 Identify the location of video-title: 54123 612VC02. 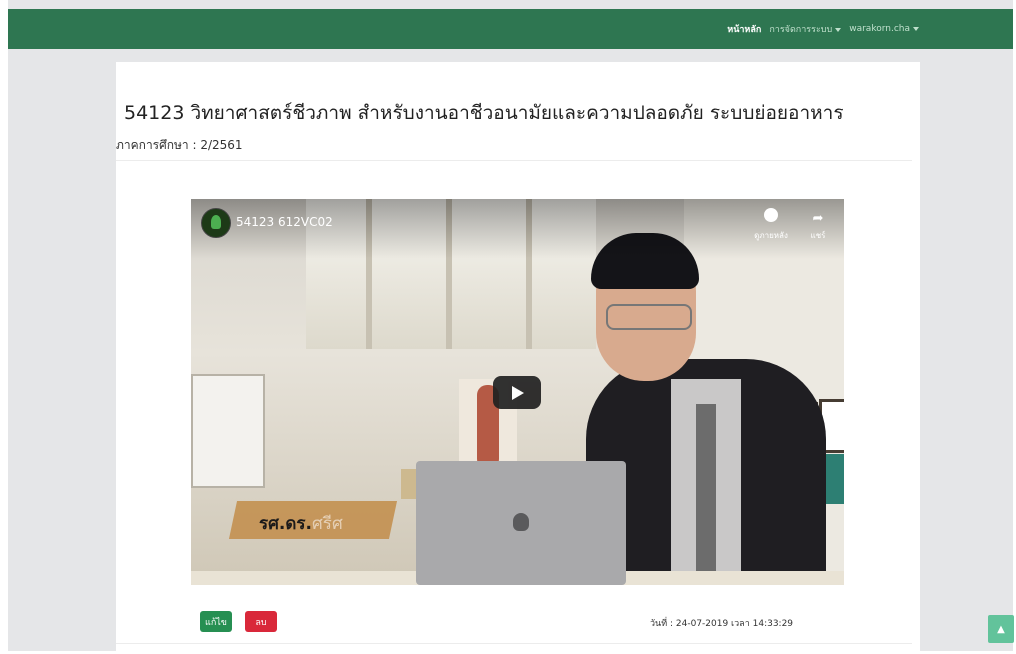
(284, 222).